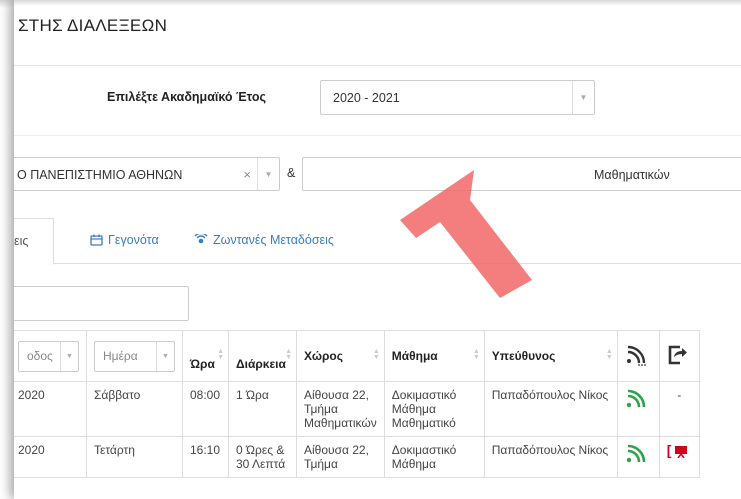 This screenshot has width=741, height=499. Describe the element at coordinates (679, 409) in the screenshot. I see `cell-share: -` at that location.